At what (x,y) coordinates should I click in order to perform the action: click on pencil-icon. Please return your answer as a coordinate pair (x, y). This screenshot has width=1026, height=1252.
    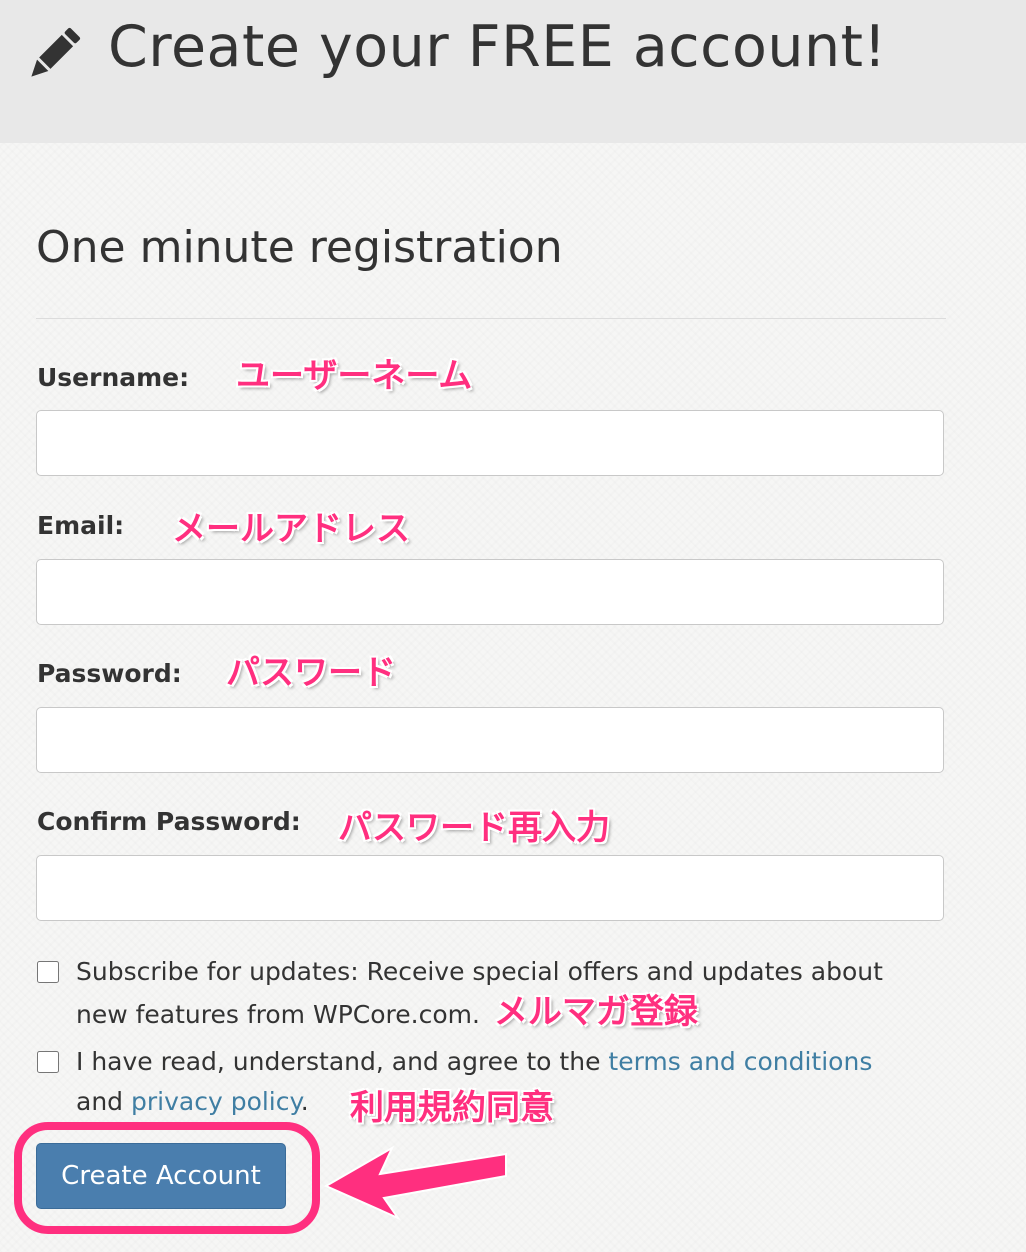
    Looking at the image, I should click on (56, 52).